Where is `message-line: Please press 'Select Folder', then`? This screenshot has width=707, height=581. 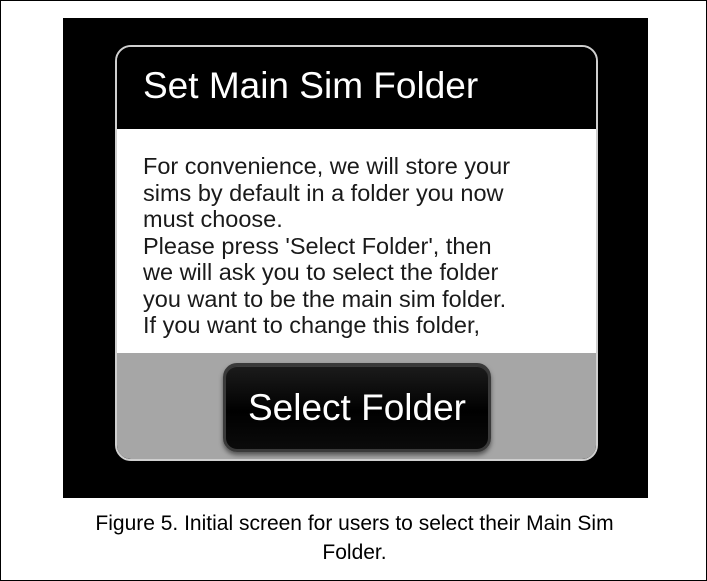
message-line: Please press 'Select Folder', then is located at coordinates (317, 245).